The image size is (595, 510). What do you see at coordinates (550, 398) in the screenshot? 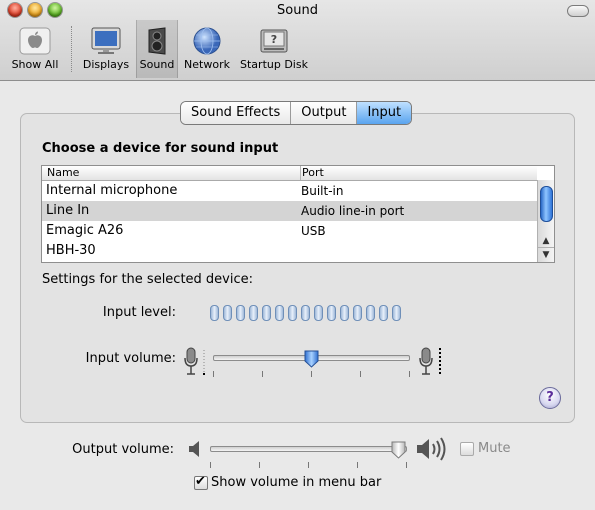
I see `help-button: ?` at bounding box center [550, 398].